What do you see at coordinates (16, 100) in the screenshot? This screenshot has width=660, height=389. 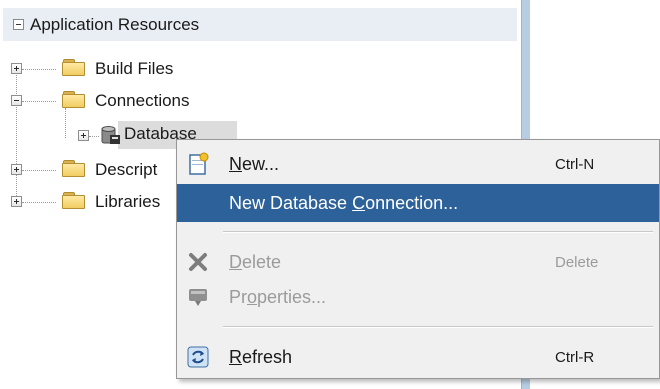 I see `collapse-node-icon` at bounding box center [16, 100].